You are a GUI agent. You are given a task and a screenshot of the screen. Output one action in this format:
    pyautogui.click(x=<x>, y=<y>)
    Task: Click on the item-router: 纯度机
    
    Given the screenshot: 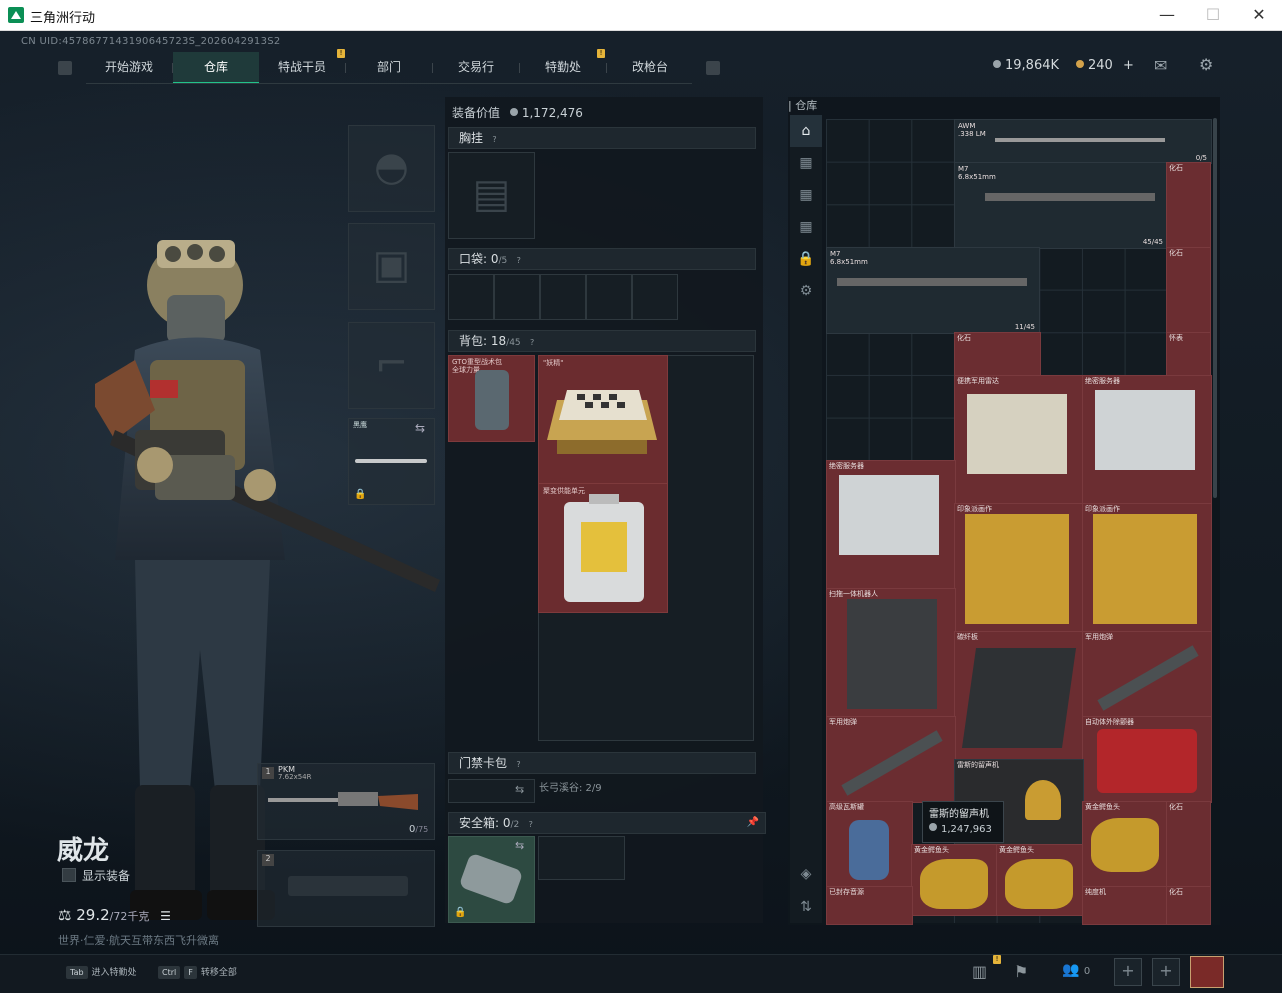 What is the action you would take?
    pyautogui.click(x=1125, y=905)
    